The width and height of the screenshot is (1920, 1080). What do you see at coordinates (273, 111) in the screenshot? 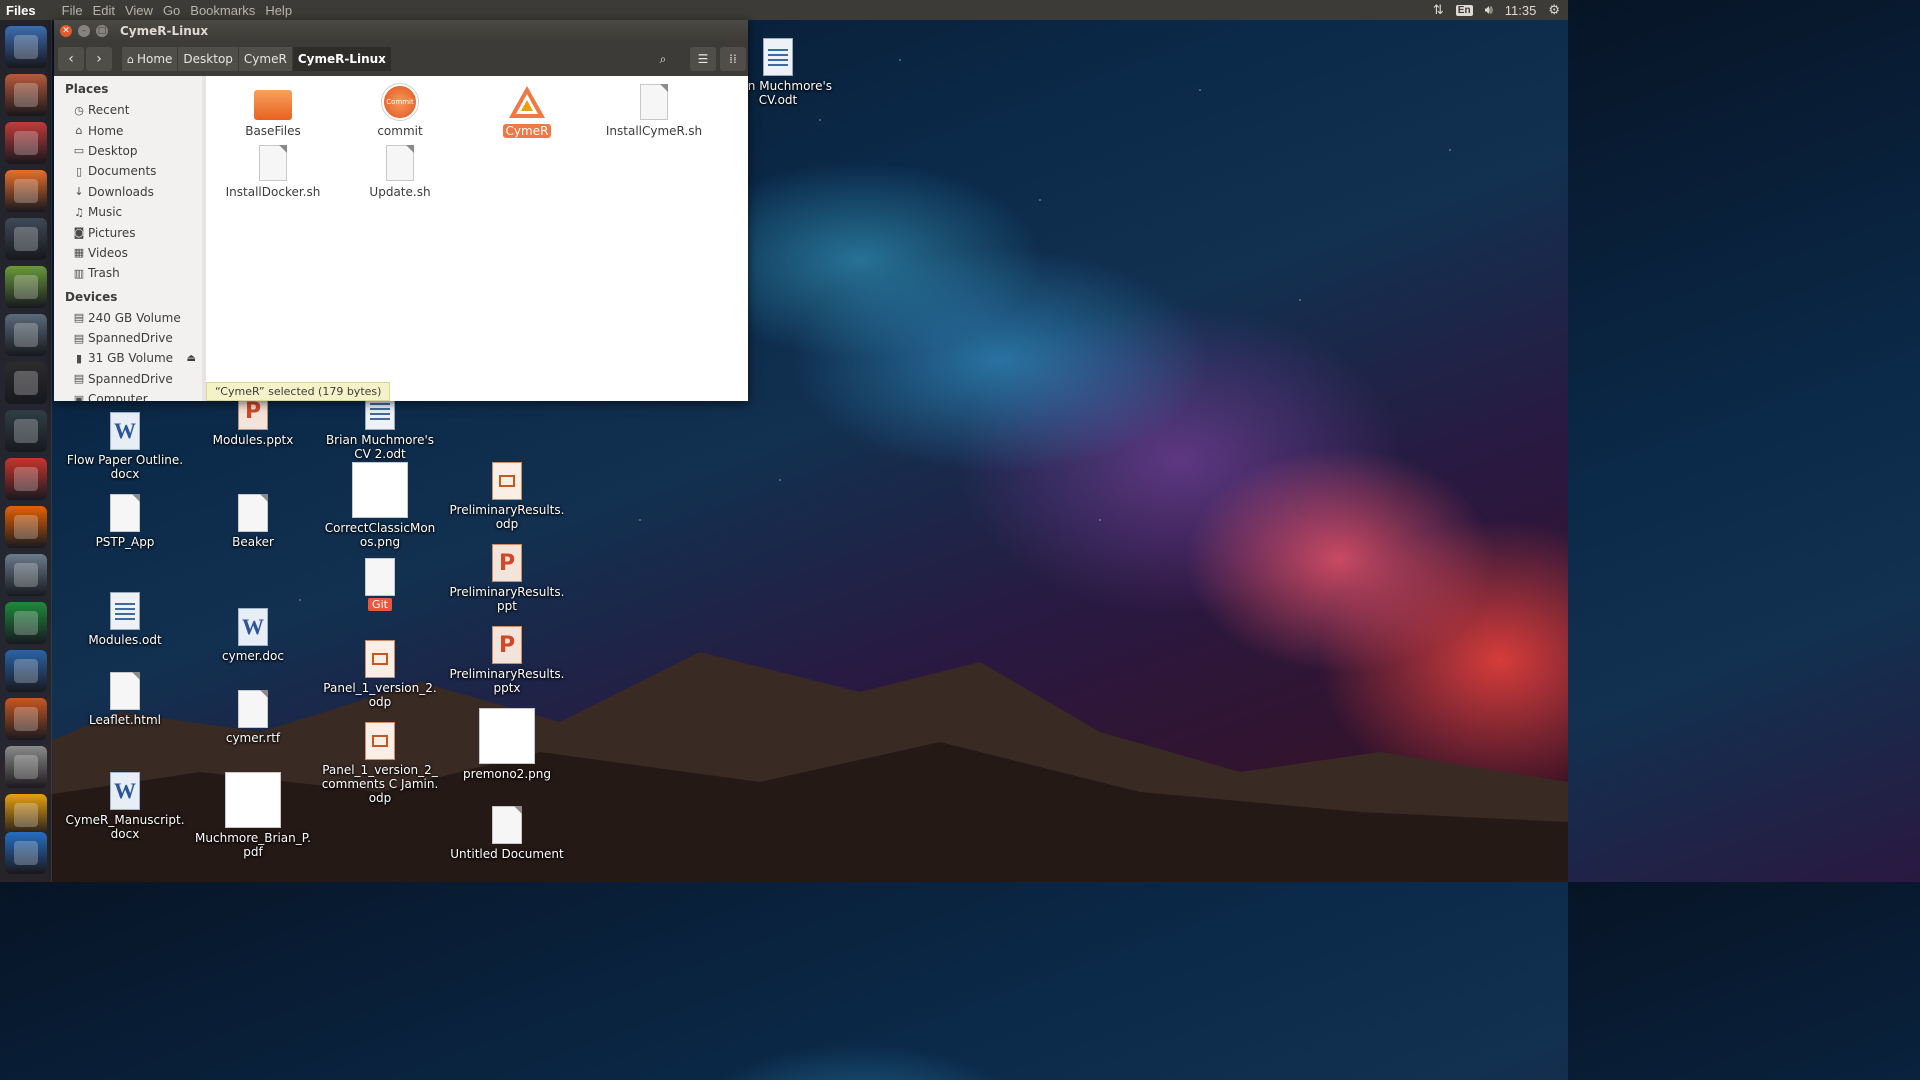
I see `file-item: BaseFiles` at bounding box center [273, 111].